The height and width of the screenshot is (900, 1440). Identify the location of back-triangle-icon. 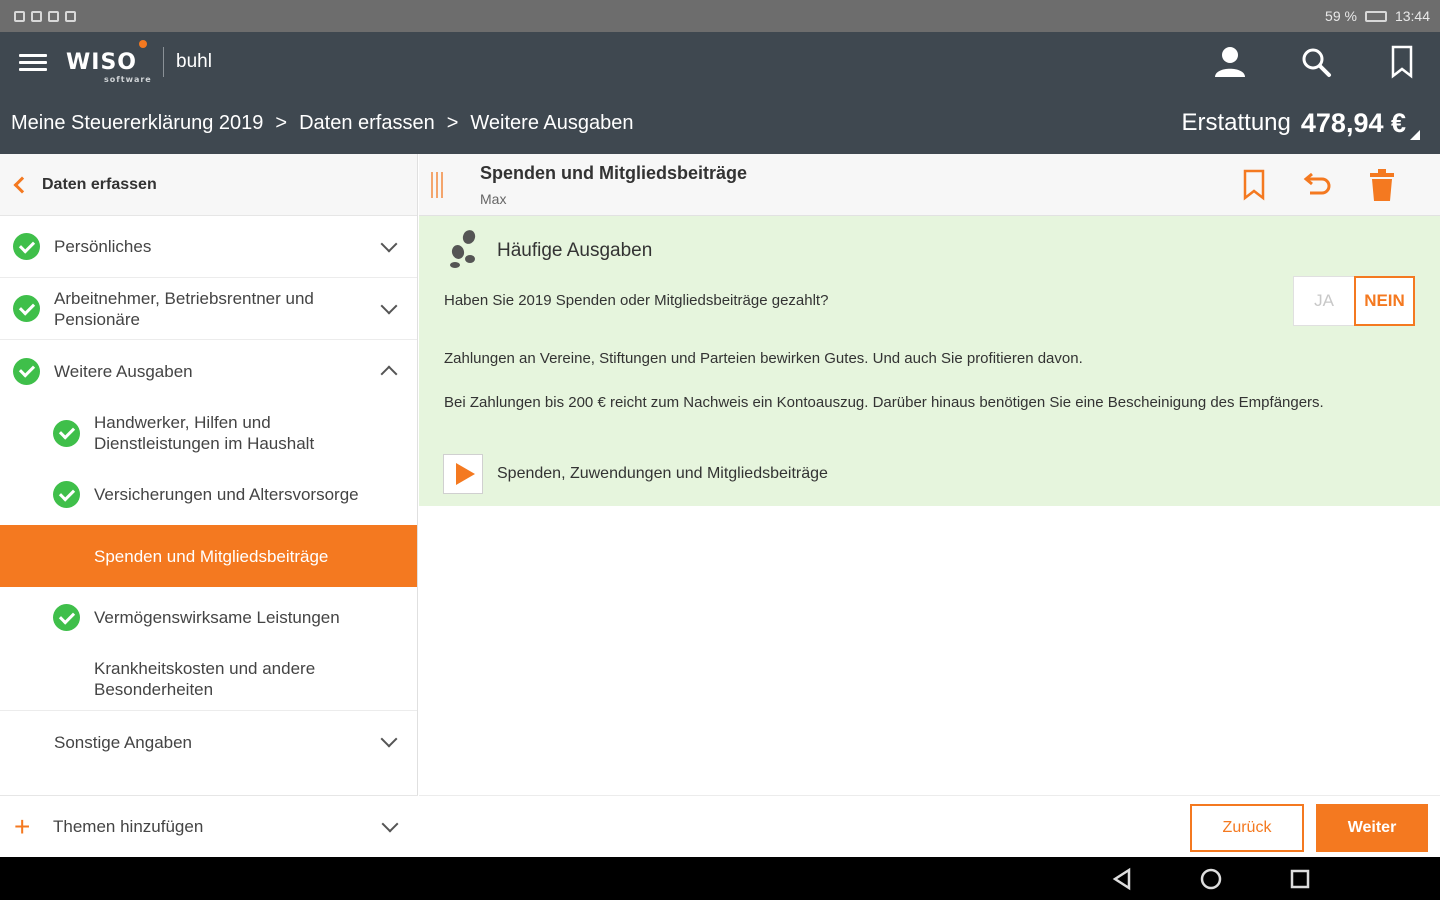
(1122, 879).